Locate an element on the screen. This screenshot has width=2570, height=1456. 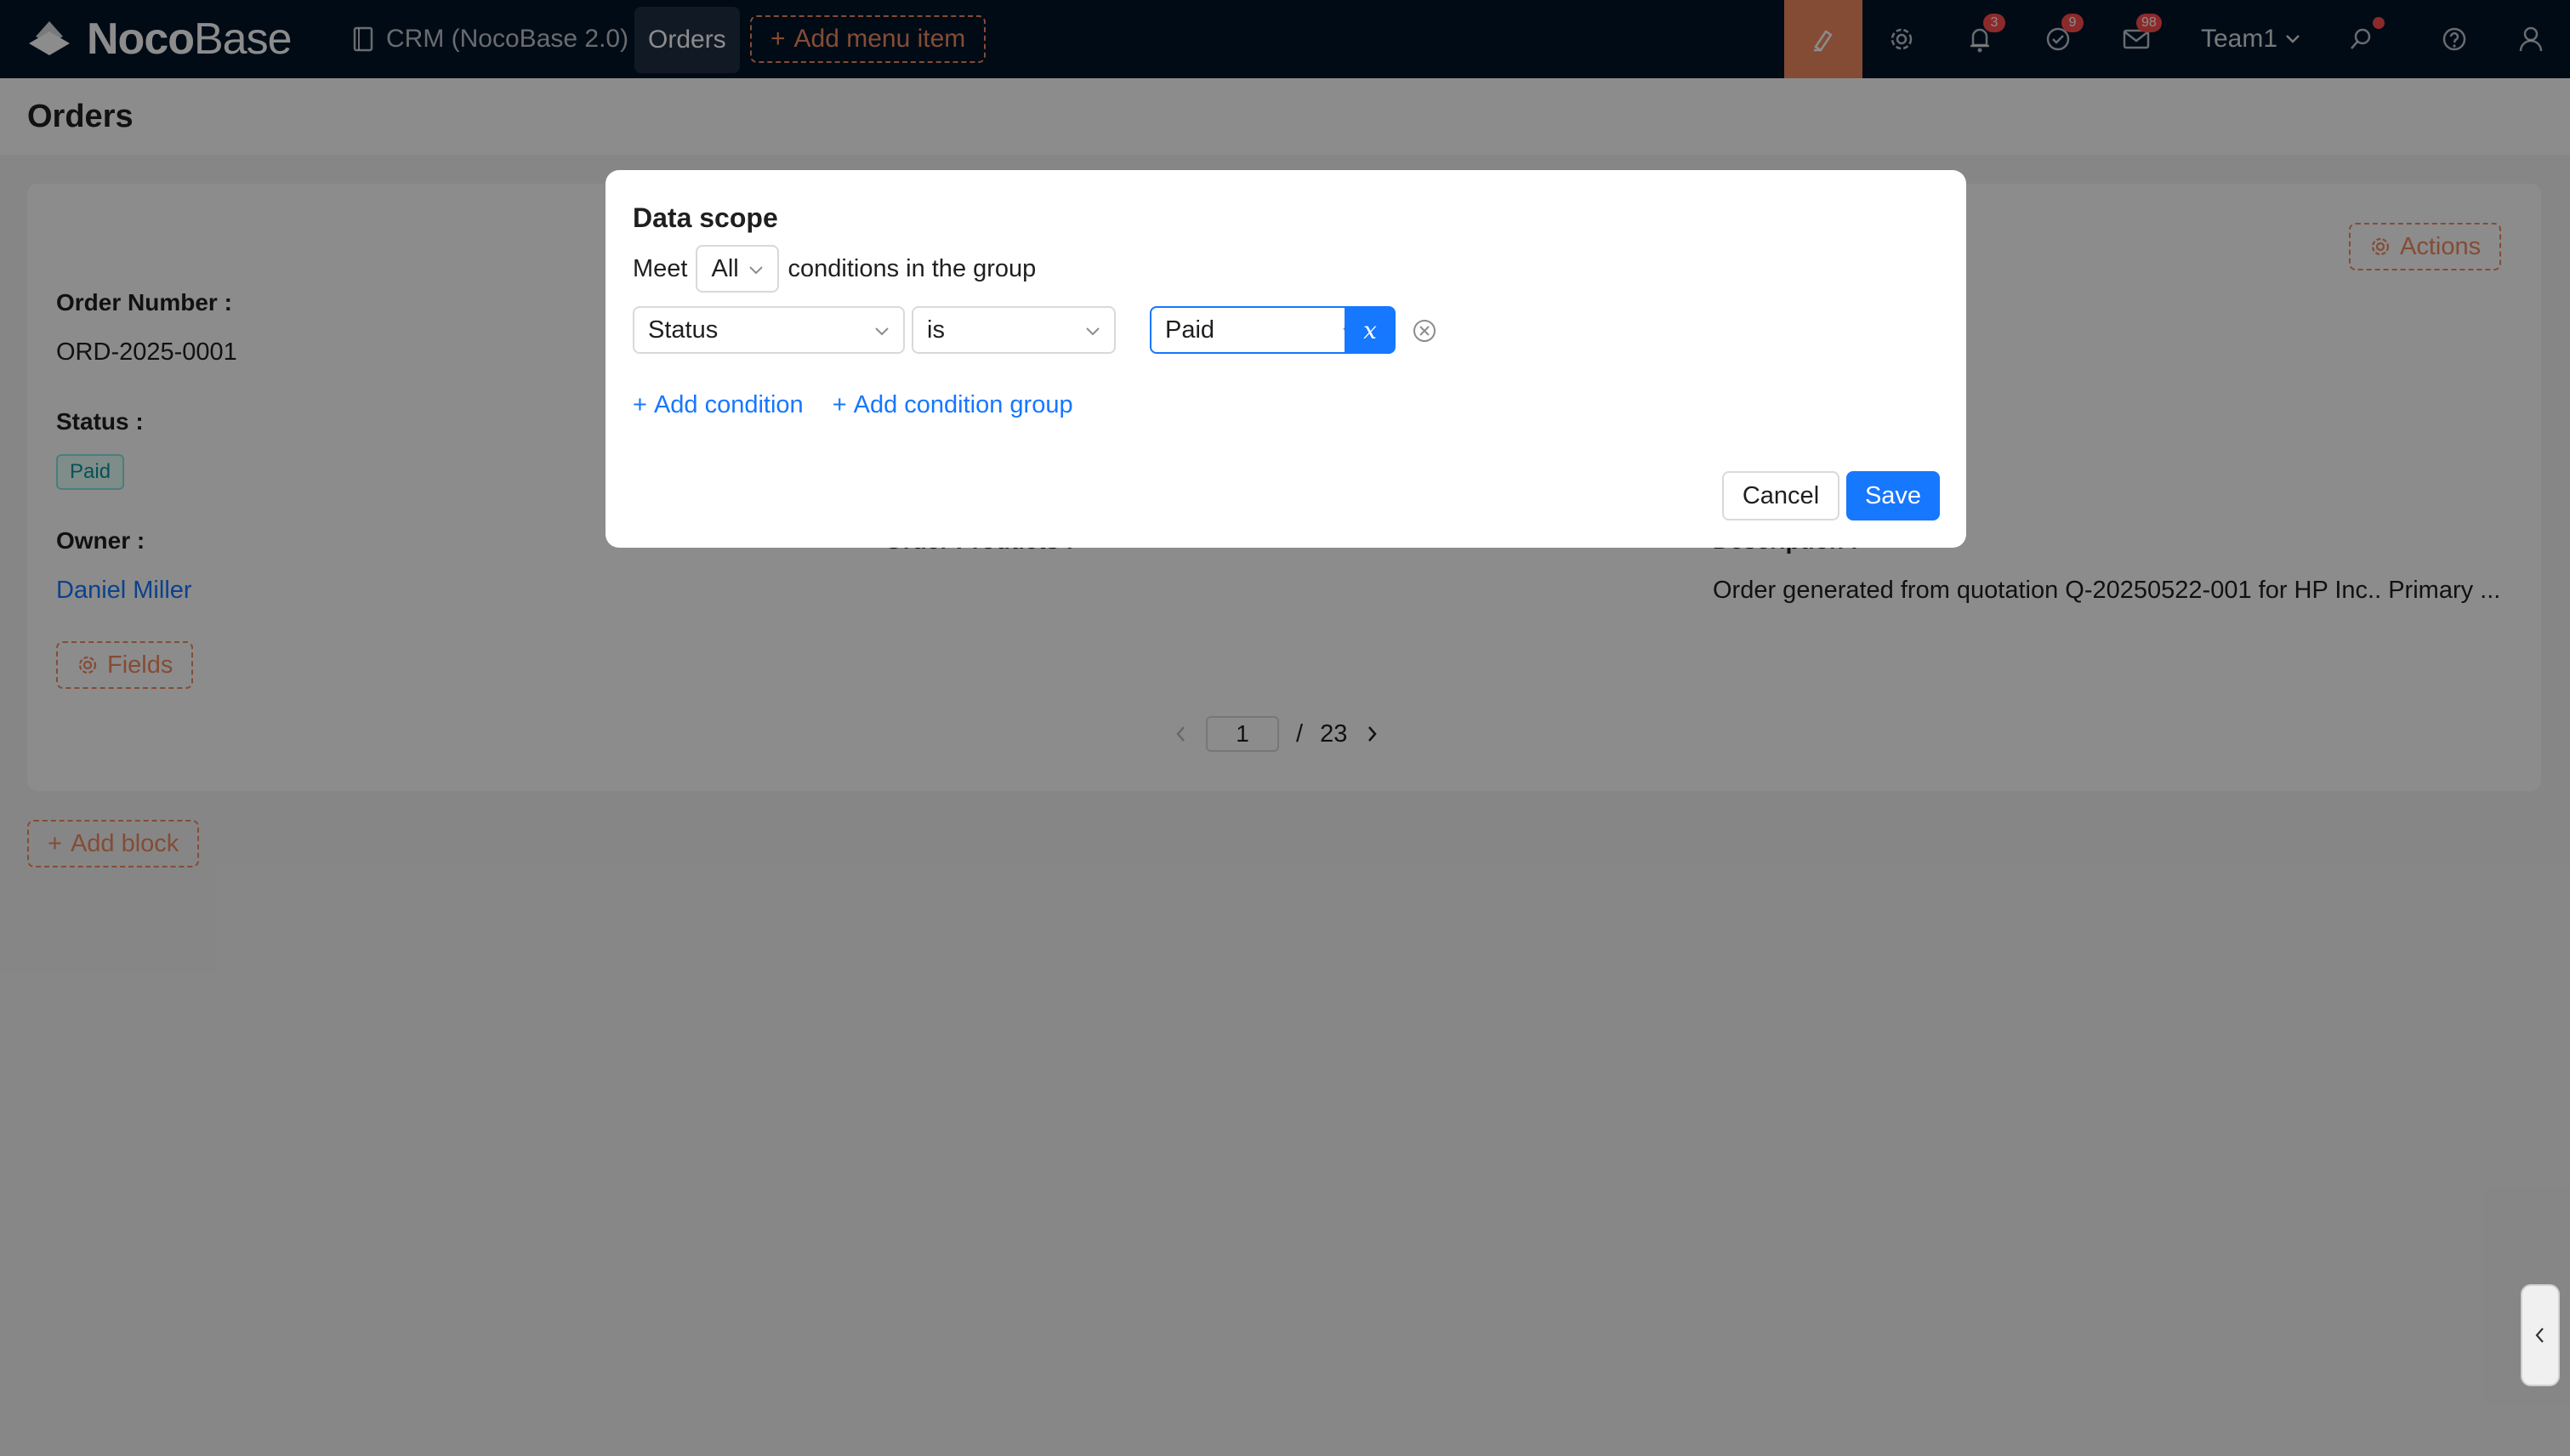
meet-conditions-row: Meet All conditions in the group is located at coordinates (834, 269).